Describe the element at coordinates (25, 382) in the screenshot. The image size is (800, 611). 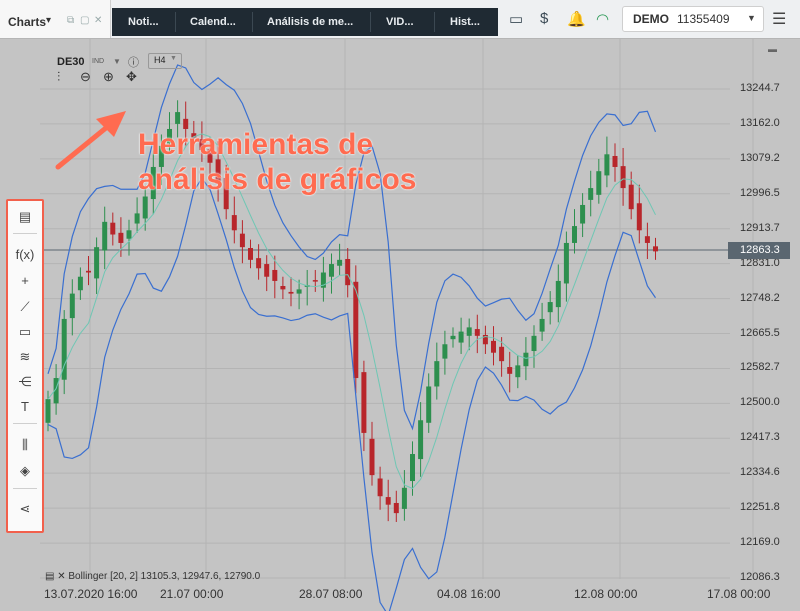
I see `pitchfork-icon: ⋲` at that location.